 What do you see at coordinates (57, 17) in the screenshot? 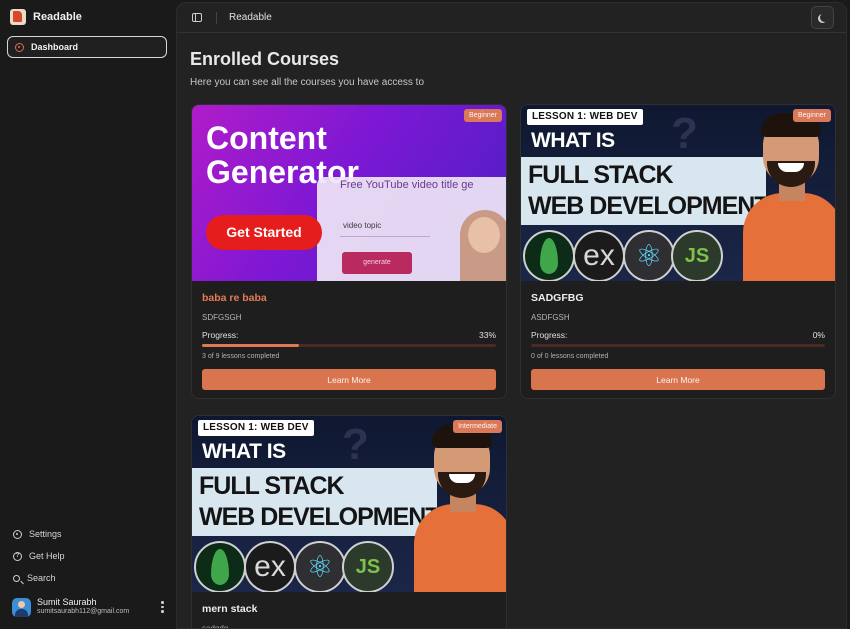
I see `brand-name: Readable` at bounding box center [57, 17].